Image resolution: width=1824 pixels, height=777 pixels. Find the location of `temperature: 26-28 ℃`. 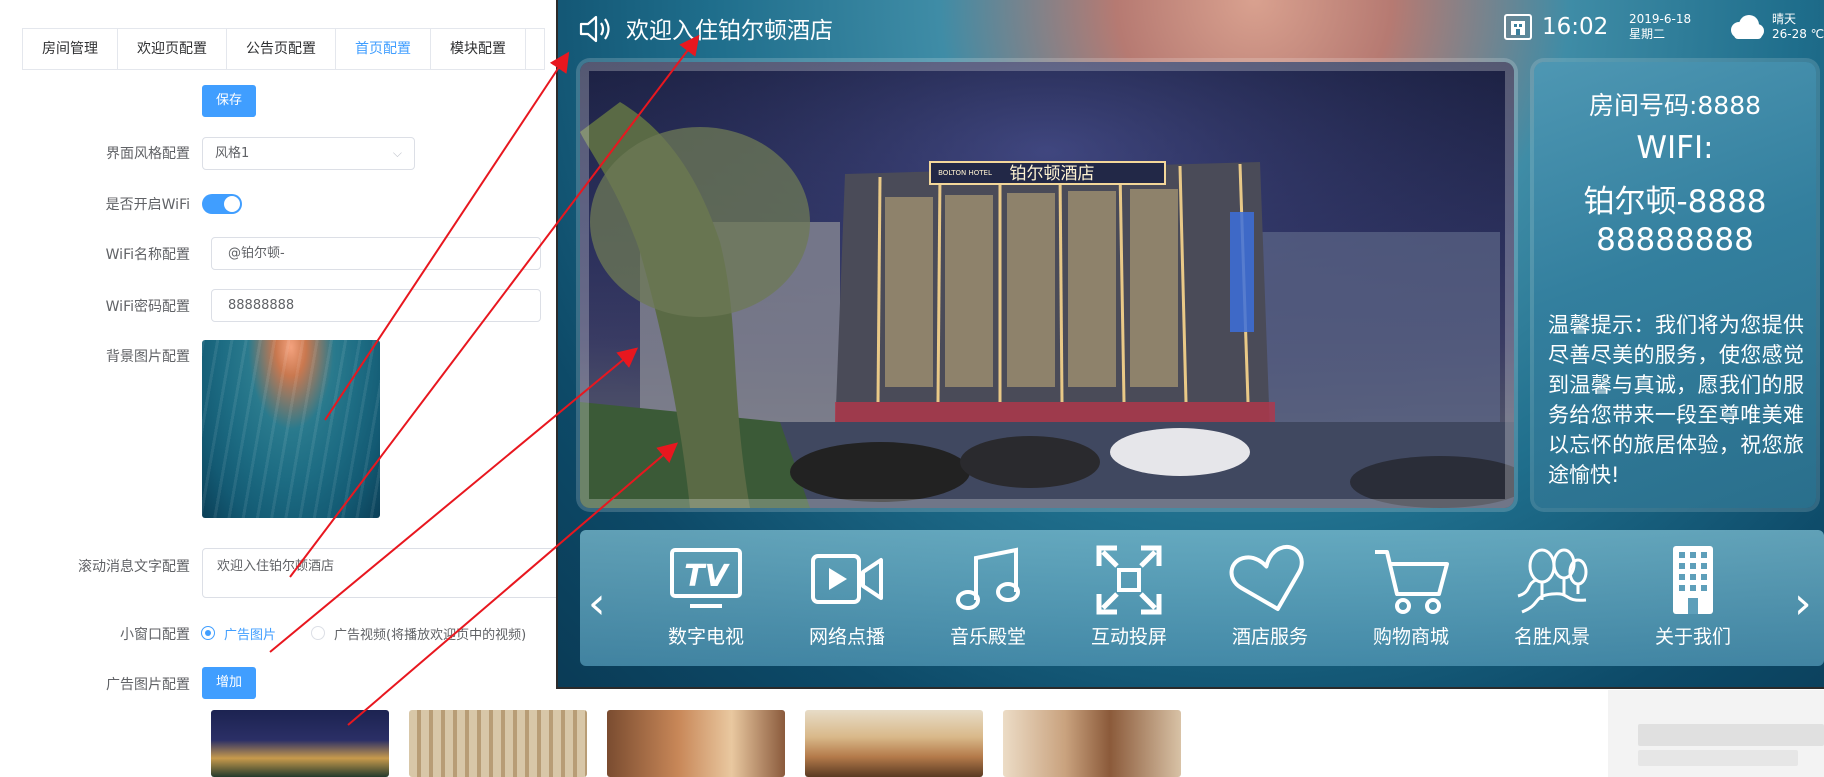

temperature: 26-28 ℃ is located at coordinates (1798, 34).